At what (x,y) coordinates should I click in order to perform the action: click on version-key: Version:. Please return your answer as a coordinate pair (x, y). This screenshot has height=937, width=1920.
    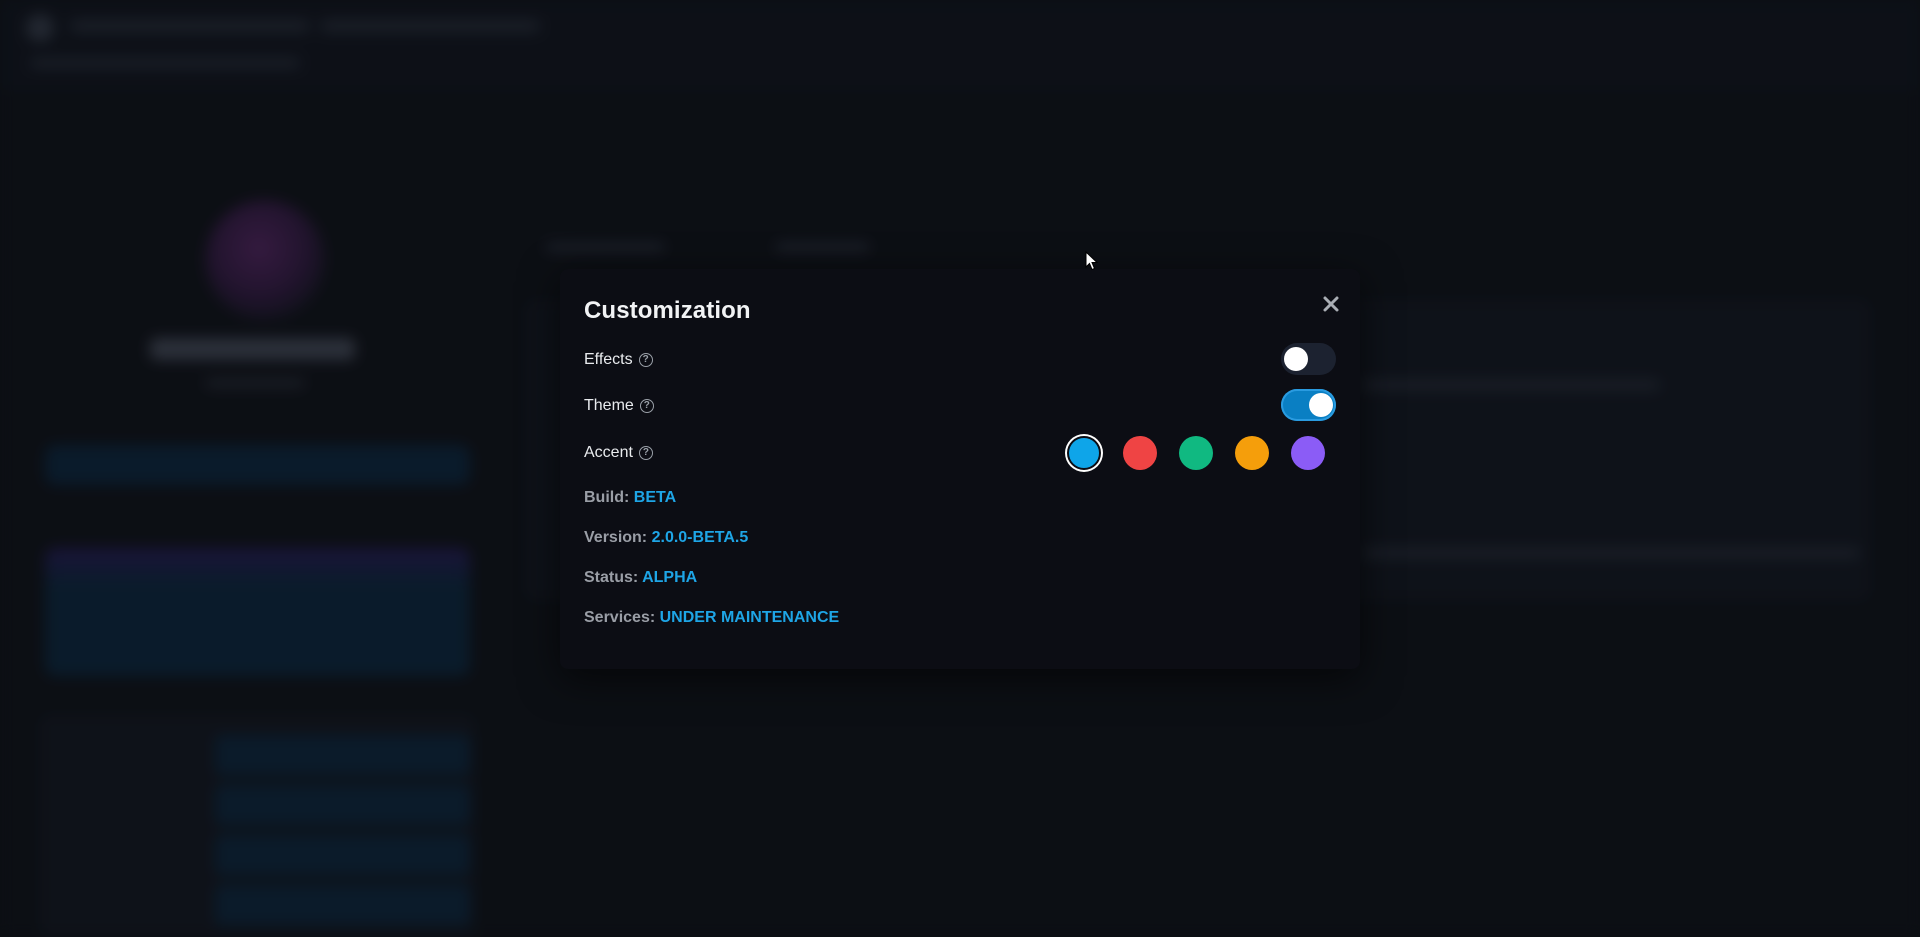
    Looking at the image, I should click on (616, 537).